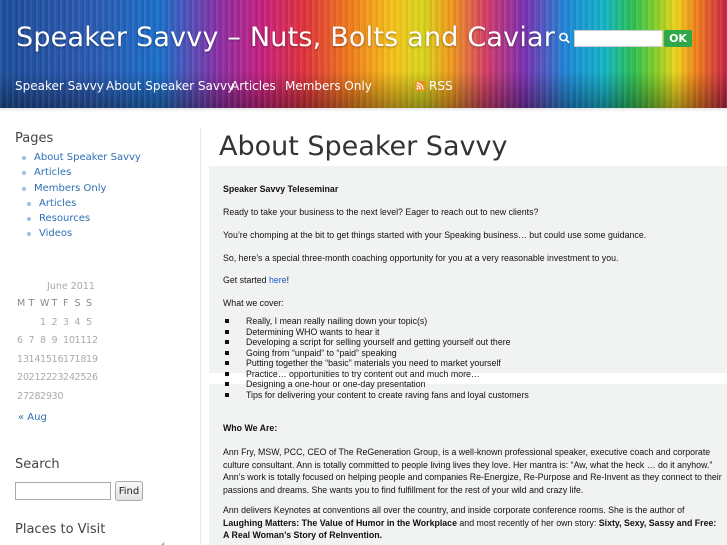 Image resolution: width=727 pixels, height=545 pixels. Describe the element at coordinates (59, 86) in the screenshot. I see `nav-item-speaker-savvy: Speaker Savvy` at that location.